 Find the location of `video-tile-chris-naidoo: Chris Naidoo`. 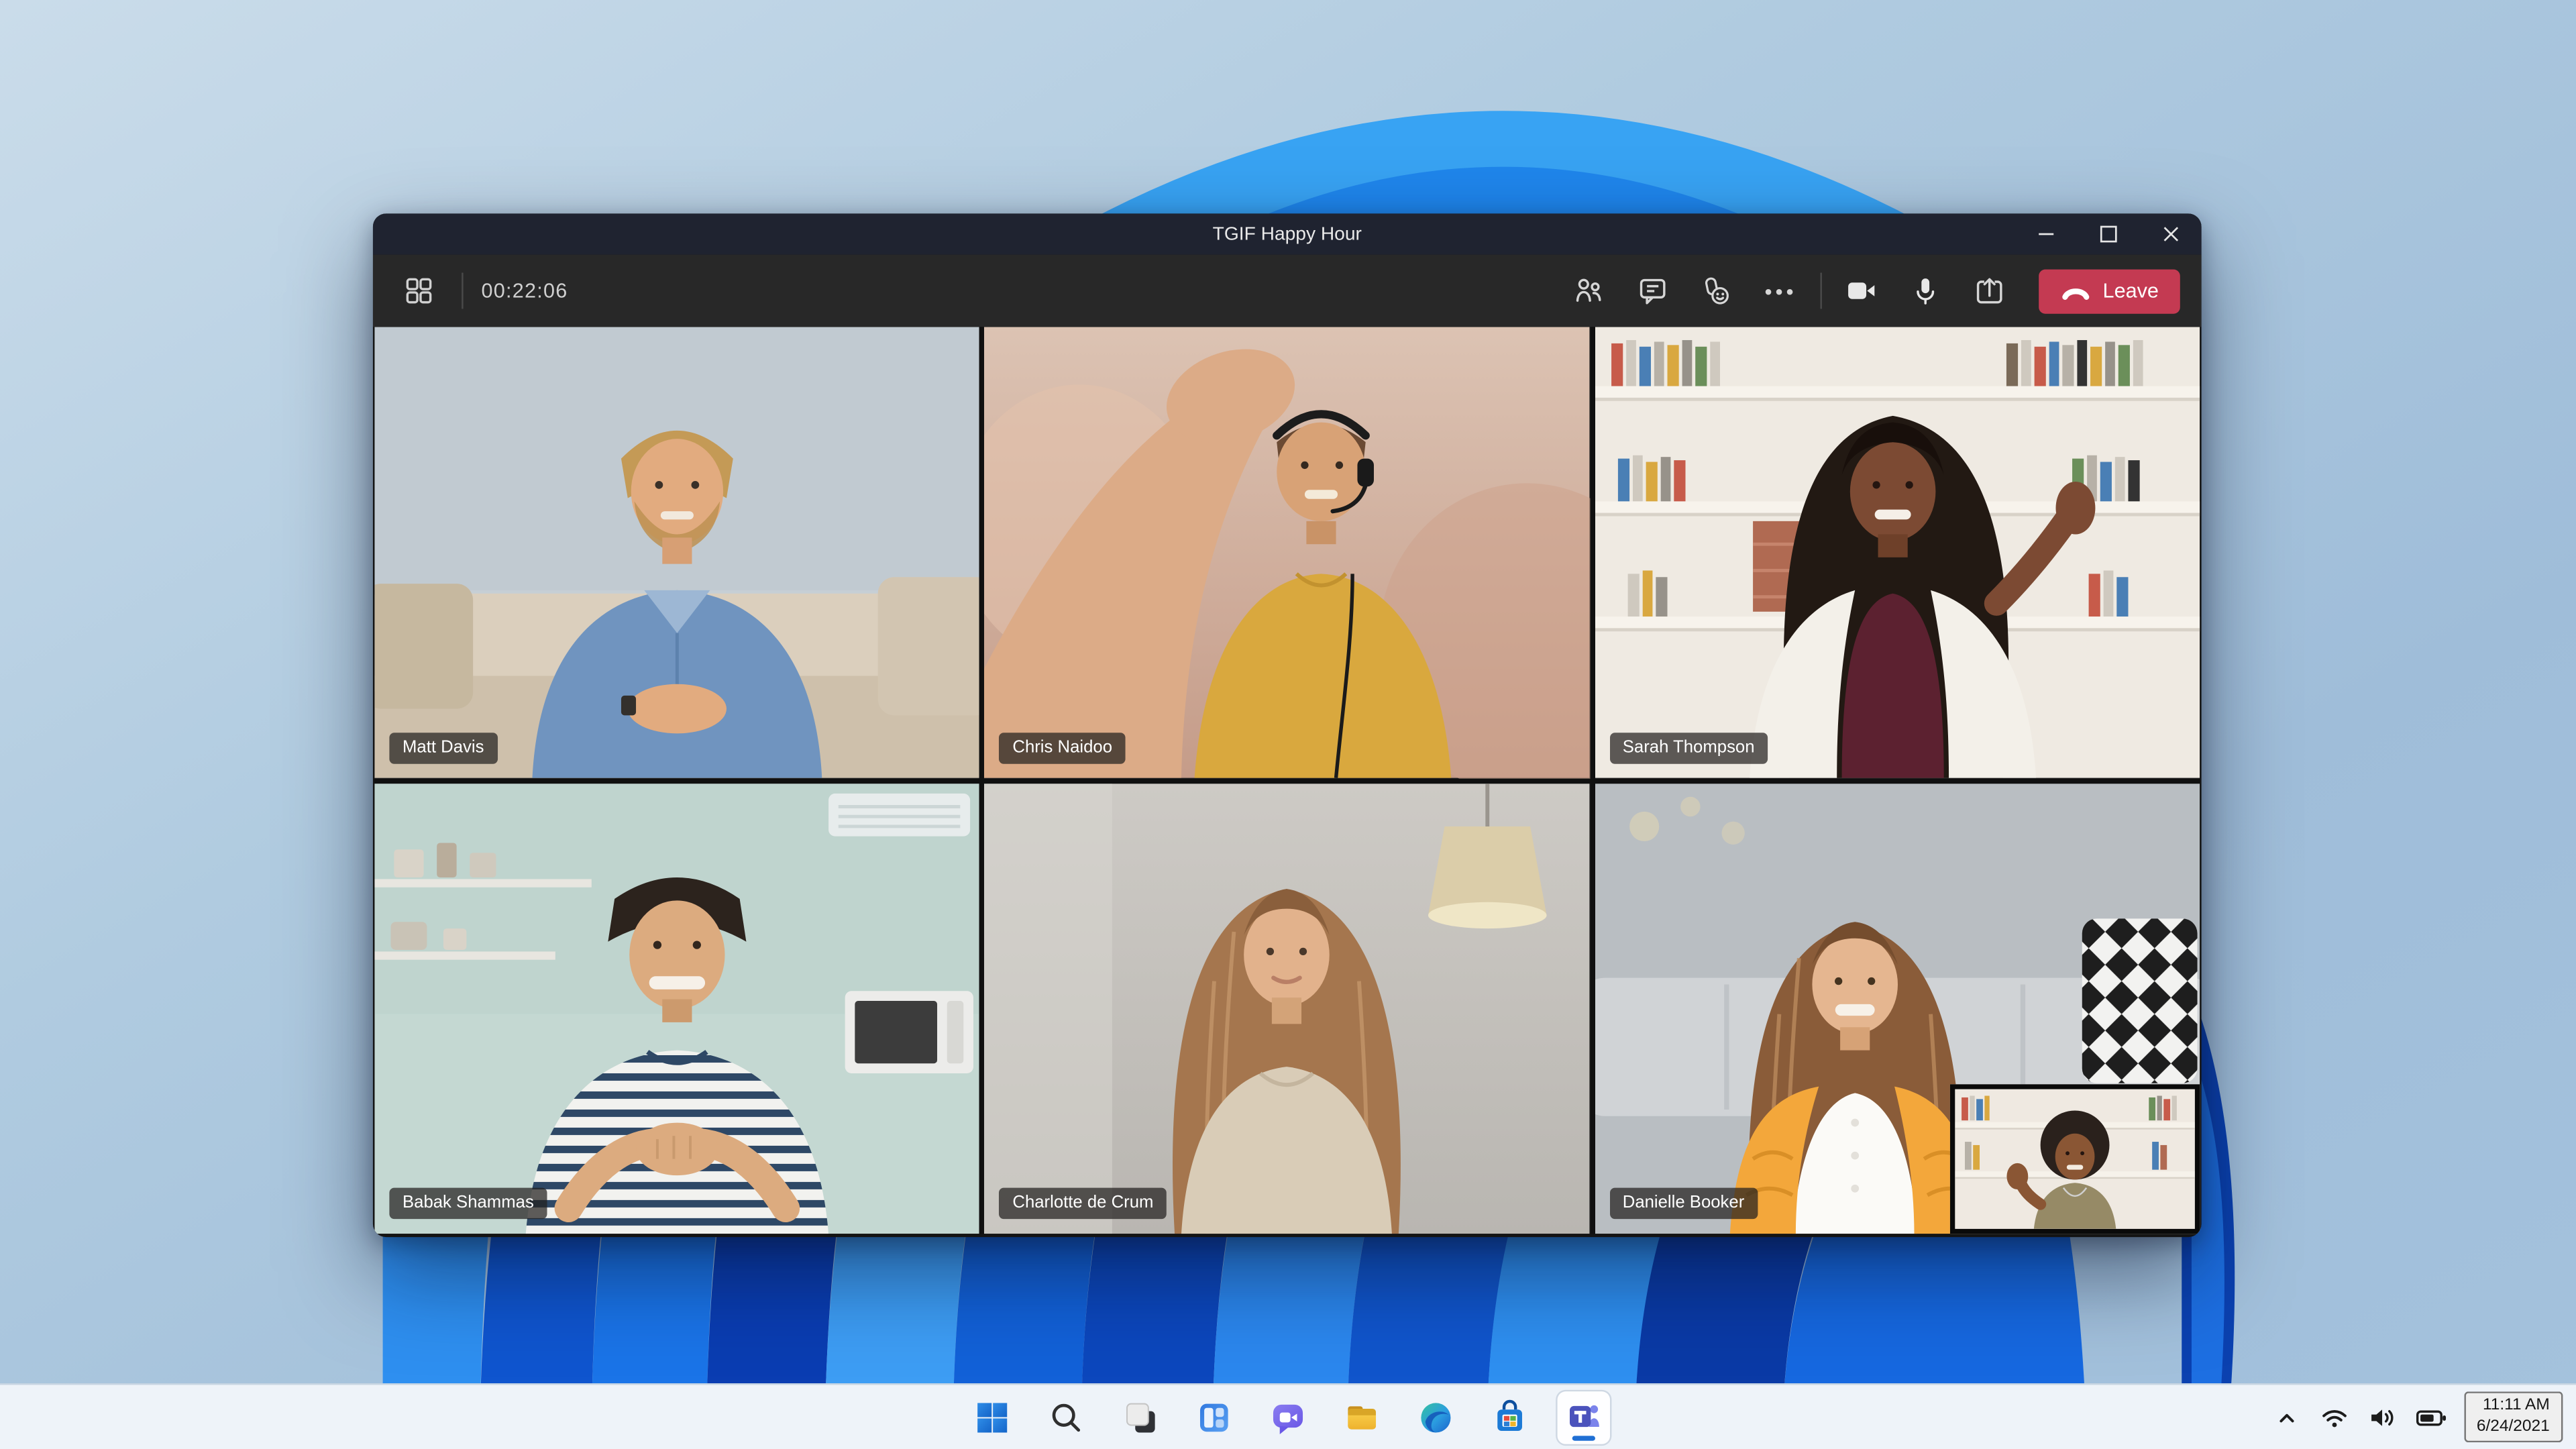

video-tile-chris-naidoo: Chris Naidoo is located at coordinates (1287, 552).